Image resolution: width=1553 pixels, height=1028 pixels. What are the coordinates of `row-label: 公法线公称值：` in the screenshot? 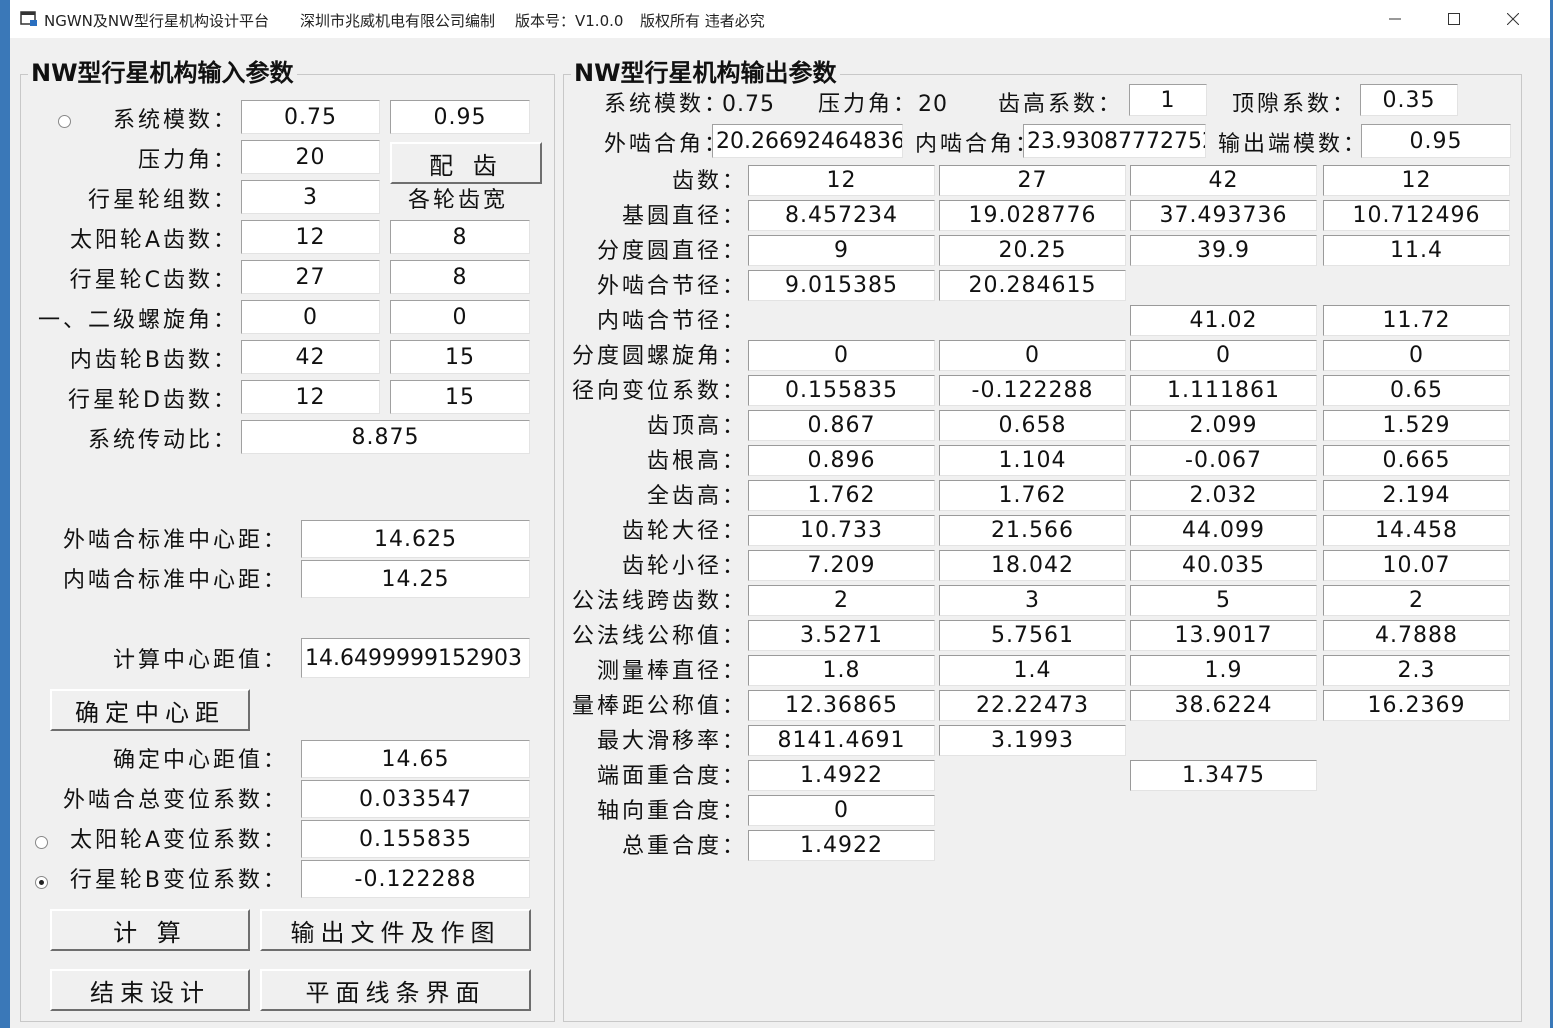 It's located at (659, 636).